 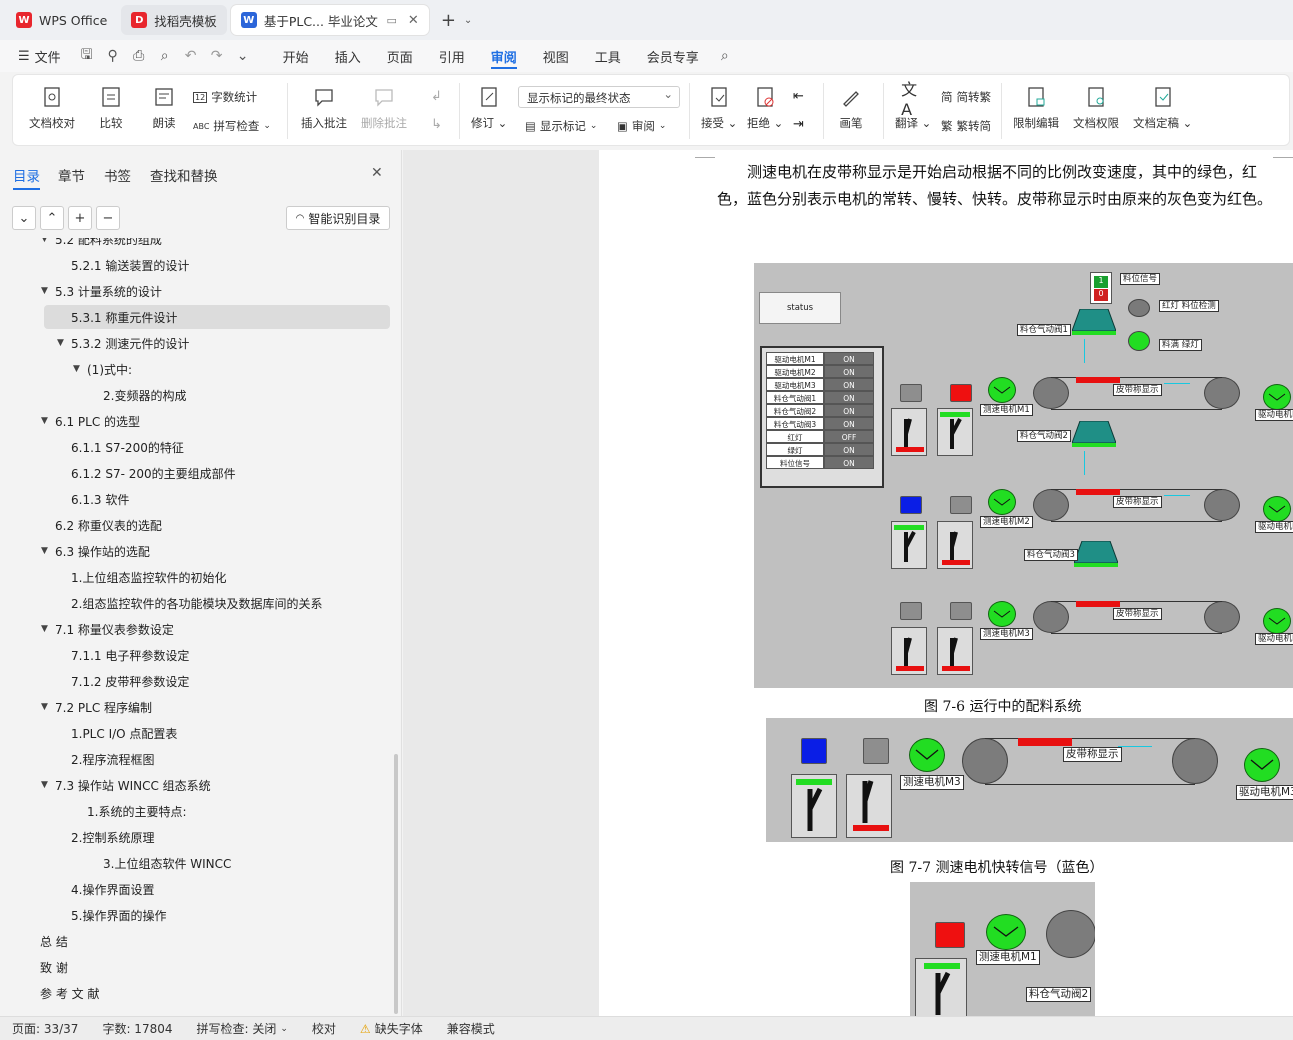 I want to click on spell-check-button: ABC 拼写检查 ⌄, so click(x=232, y=126).